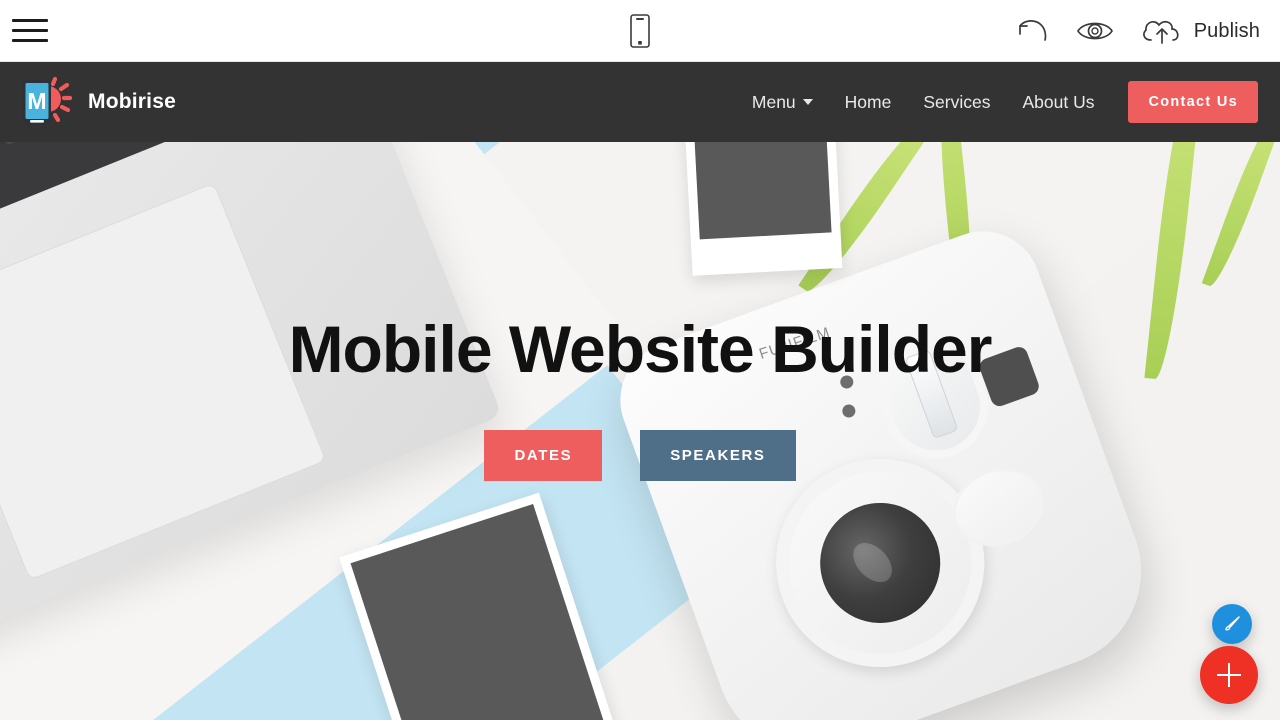 The width and height of the screenshot is (1280, 720). I want to click on cloud-upload-icon, so click(1162, 31).